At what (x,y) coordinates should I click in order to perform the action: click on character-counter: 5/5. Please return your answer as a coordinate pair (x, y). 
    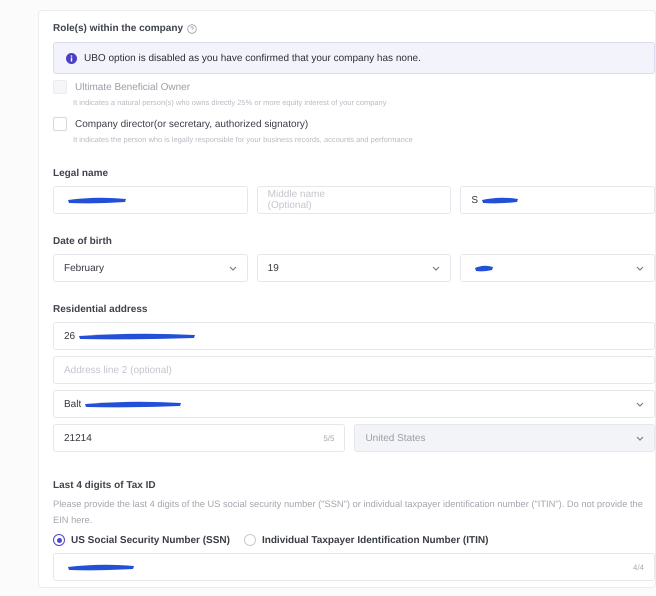
    Looking at the image, I should click on (328, 438).